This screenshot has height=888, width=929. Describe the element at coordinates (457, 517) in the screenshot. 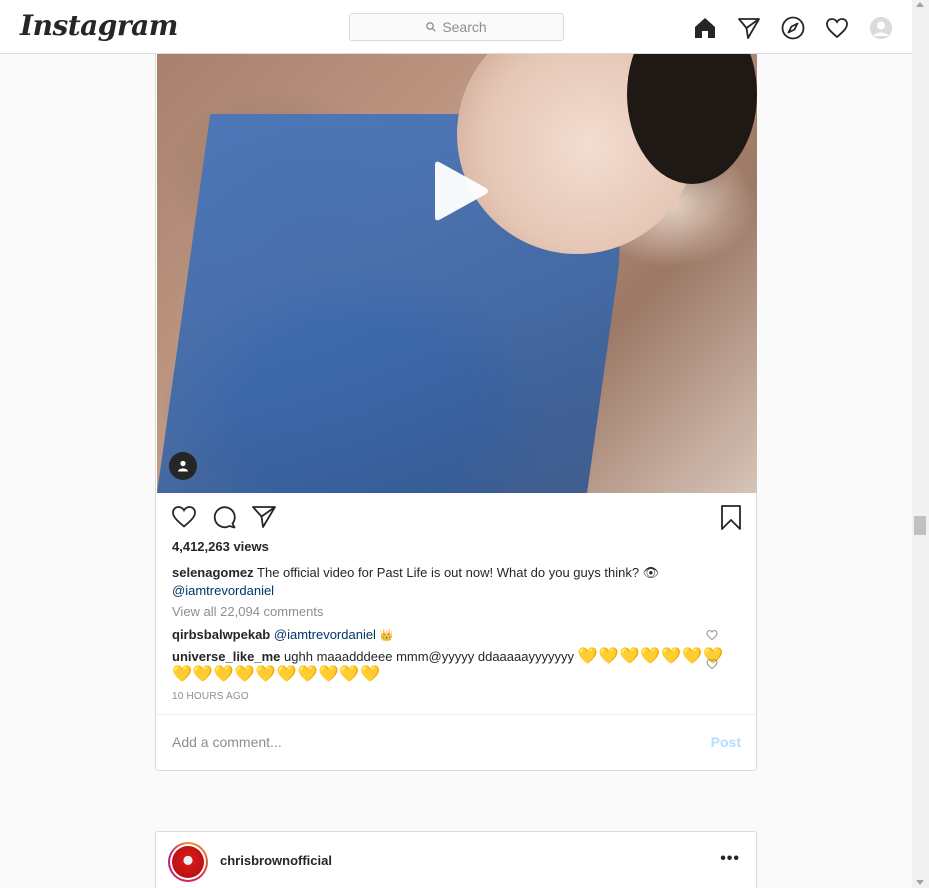

I see `post-actions` at that location.